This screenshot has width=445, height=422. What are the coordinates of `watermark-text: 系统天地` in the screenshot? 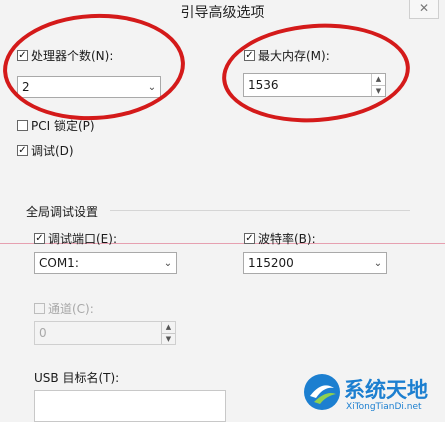 It's located at (386, 390).